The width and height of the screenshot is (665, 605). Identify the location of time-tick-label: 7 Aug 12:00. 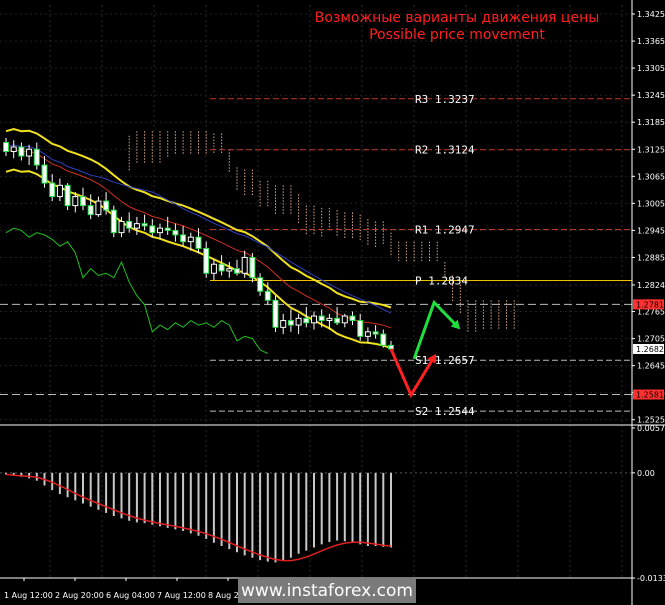
(181, 595).